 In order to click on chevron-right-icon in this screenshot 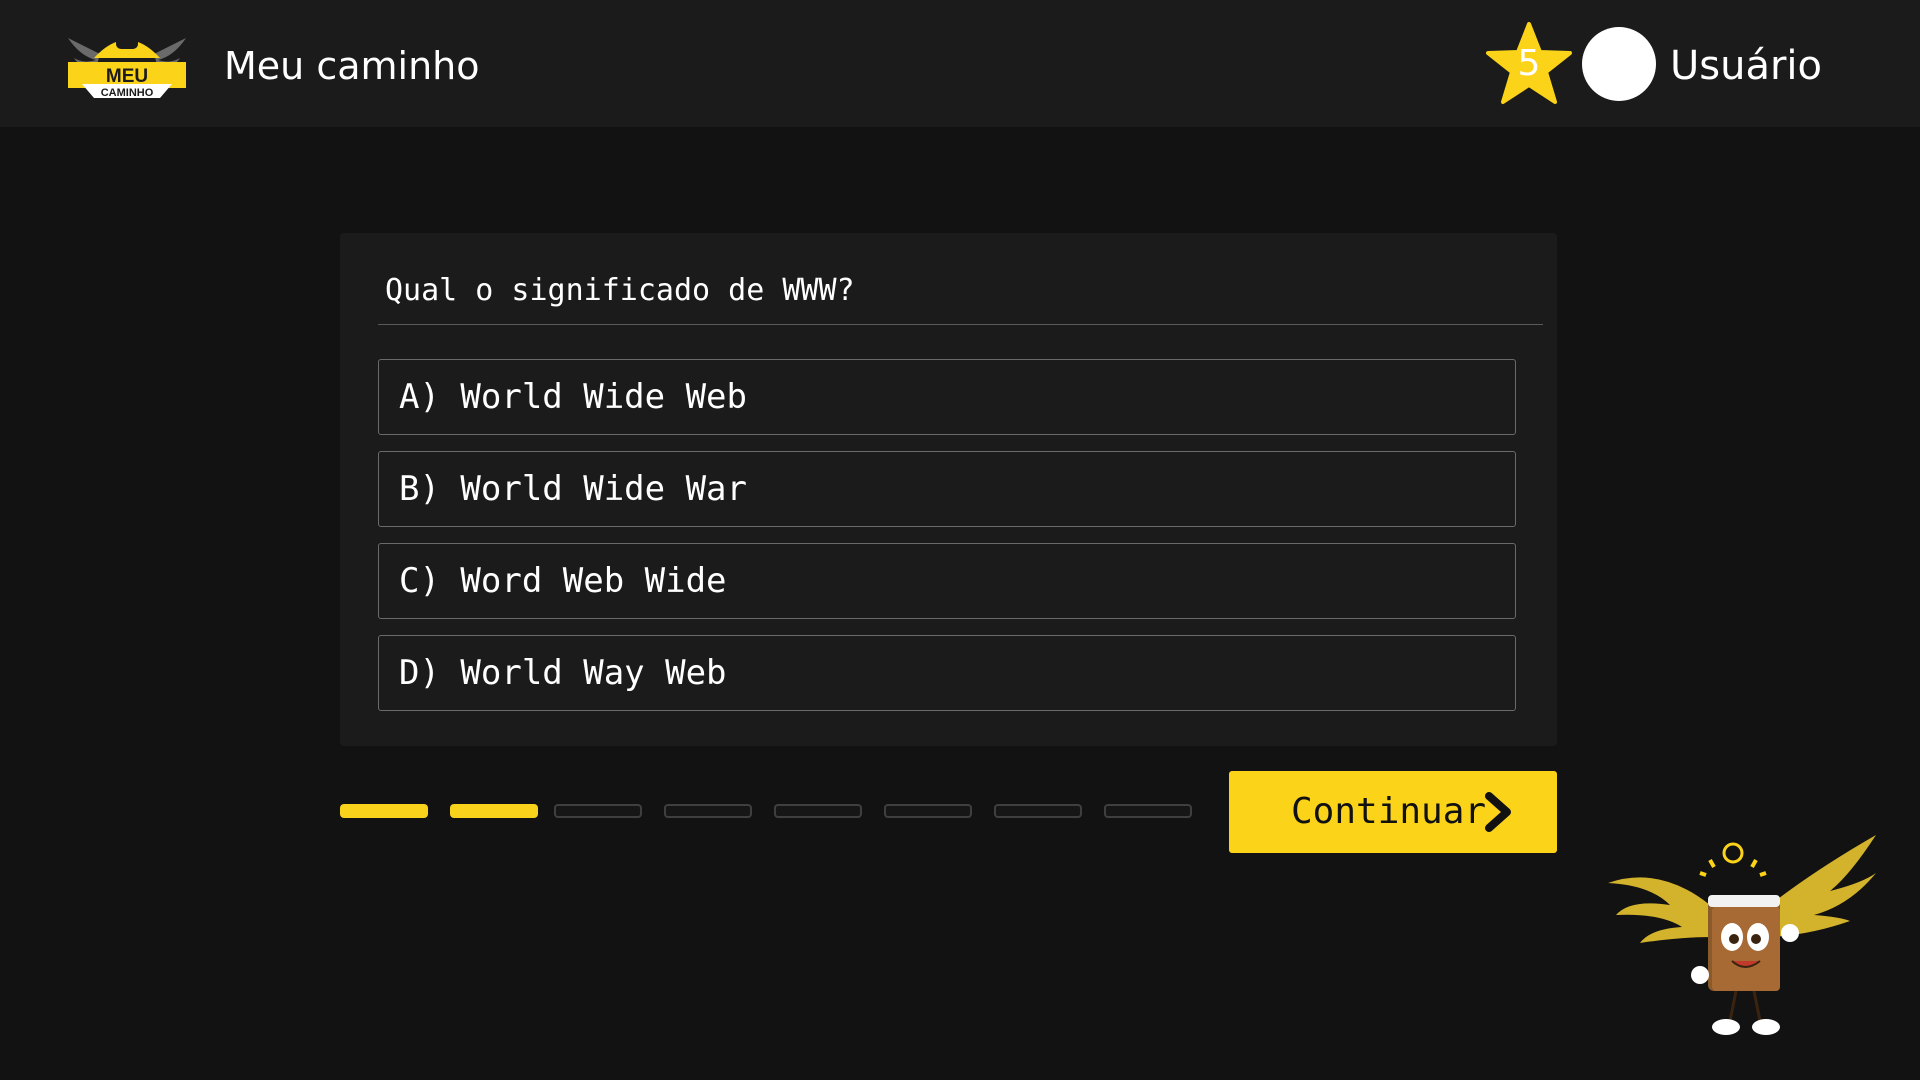, I will do `click(1498, 812)`.